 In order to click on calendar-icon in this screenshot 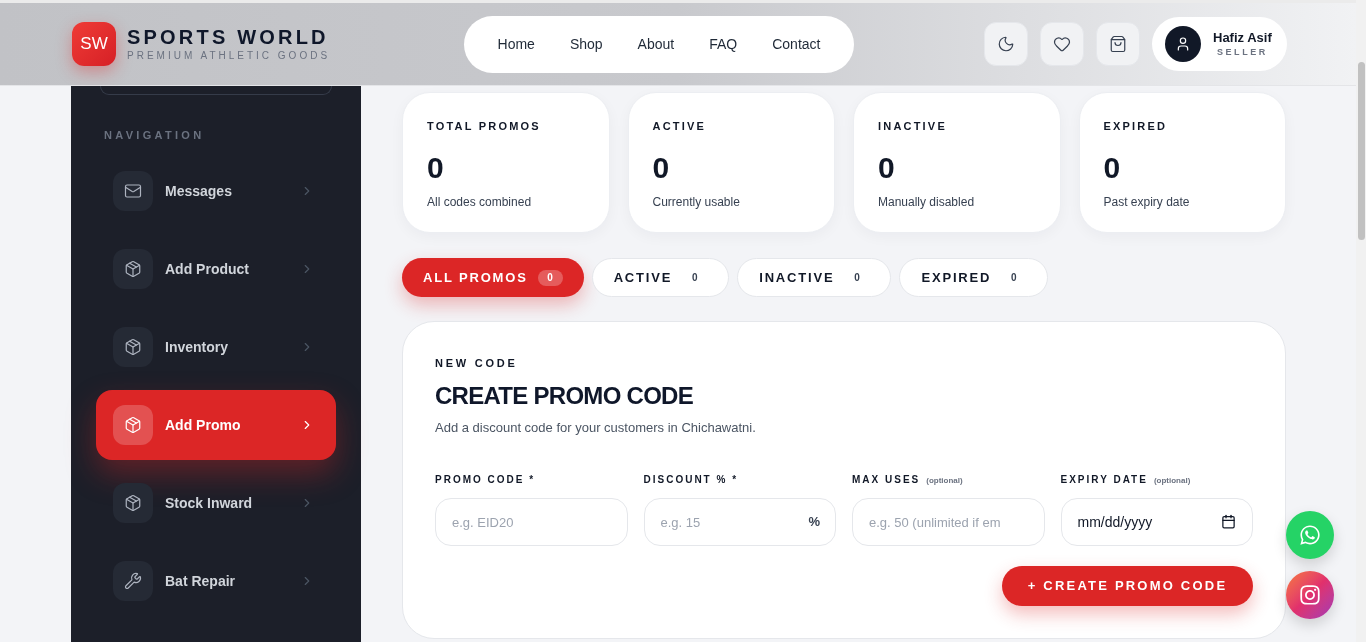, I will do `click(1228, 521)`.